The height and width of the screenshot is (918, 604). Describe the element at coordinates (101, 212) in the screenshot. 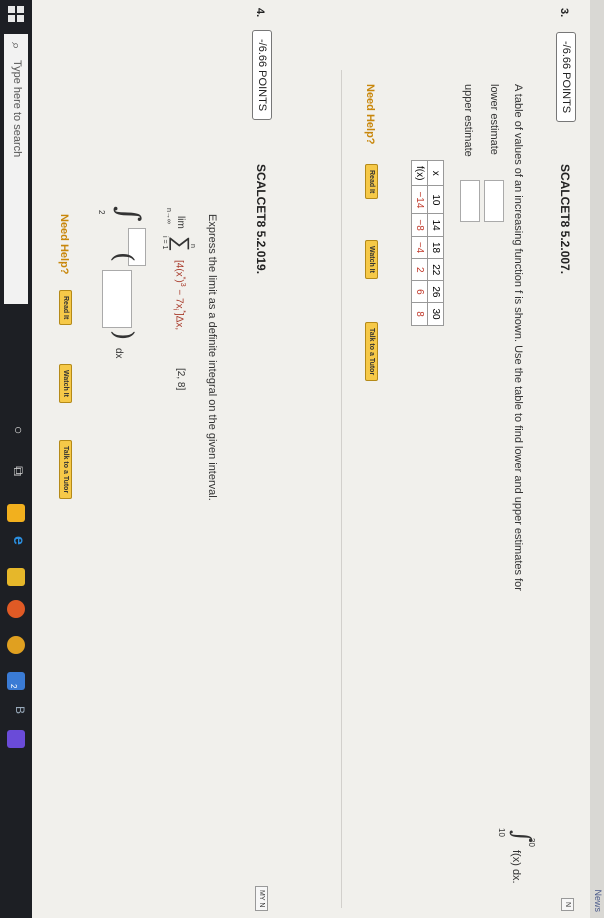

I see `integral-lower-limit: 2` at that location.